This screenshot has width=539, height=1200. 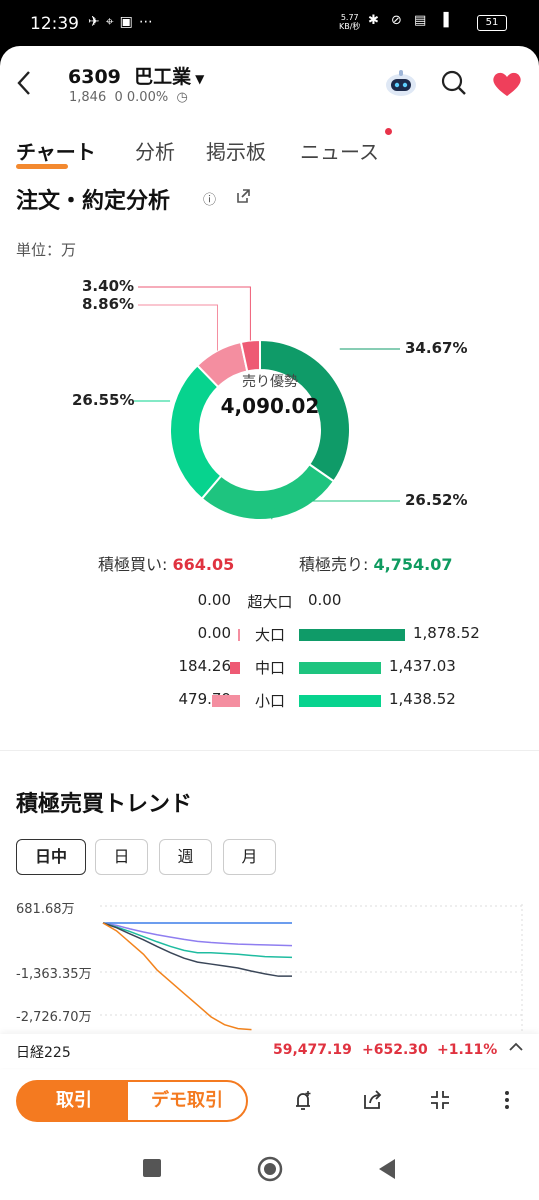 I want to click on system-navigation-bar, so click(x=269, y=1173).